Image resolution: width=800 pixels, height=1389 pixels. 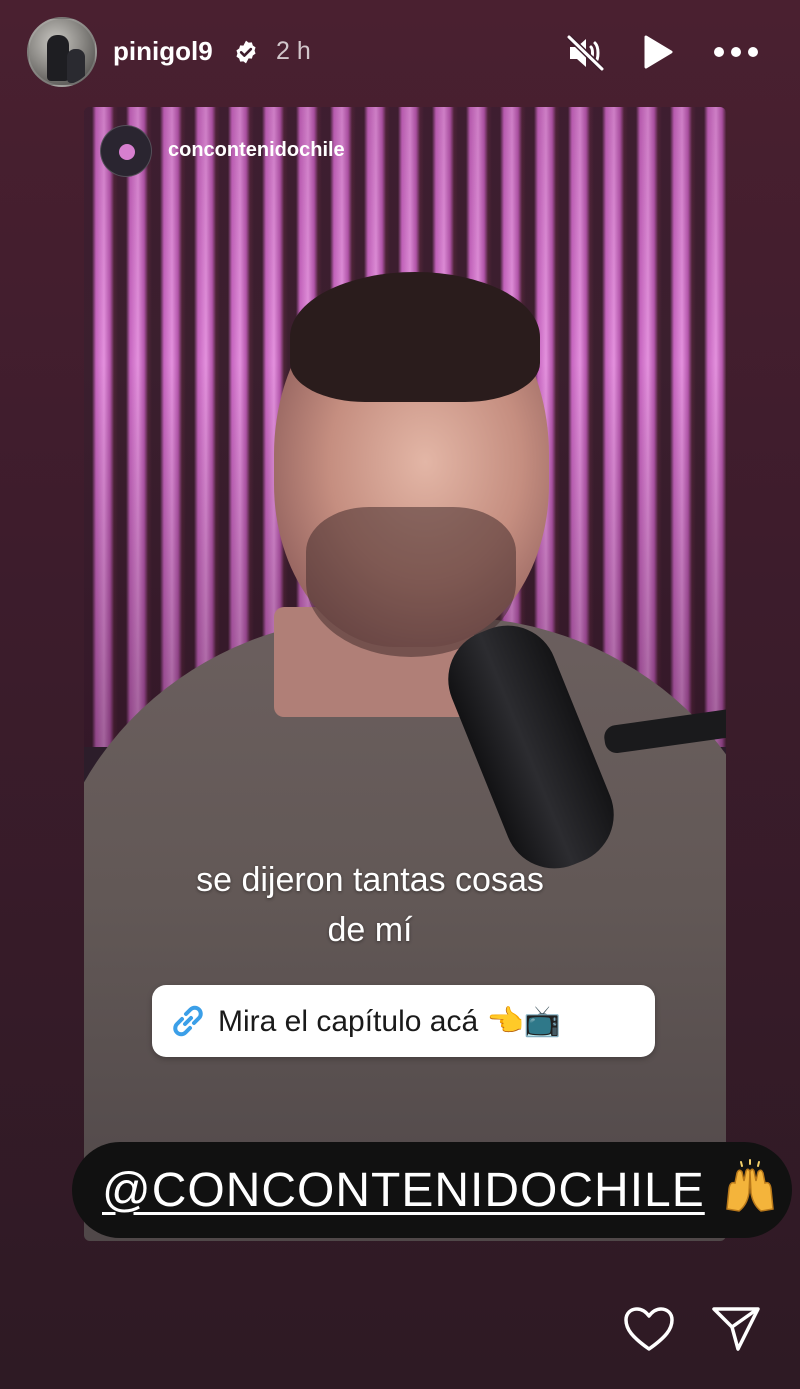 What do you see at coordinates (736, 52) in the screenshot?
I see `more-options-icon` at bounding box center [736, 52].